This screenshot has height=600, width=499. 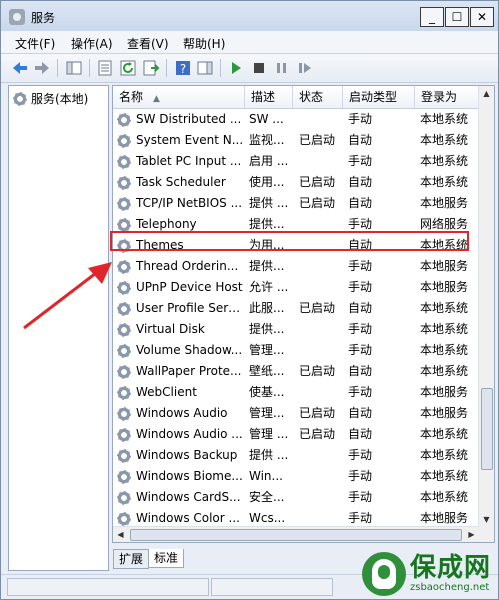 I want to click on scroll-up-arrow-icon: ▲, so click(x=486, y=93).